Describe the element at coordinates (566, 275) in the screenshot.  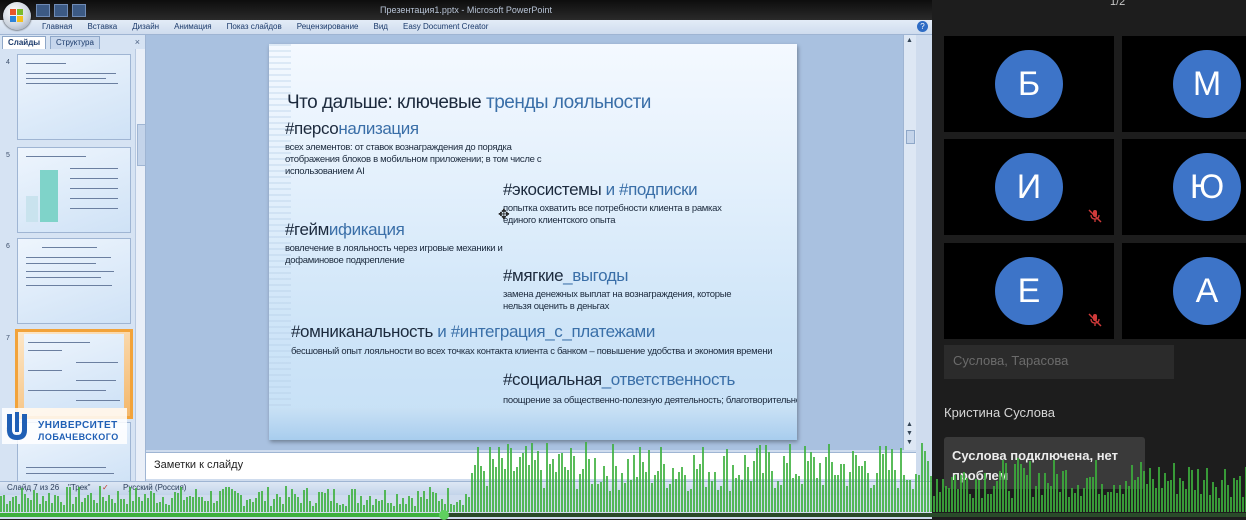
I see `heading-soft-benefits: #мягкие_выгоды` at that location.